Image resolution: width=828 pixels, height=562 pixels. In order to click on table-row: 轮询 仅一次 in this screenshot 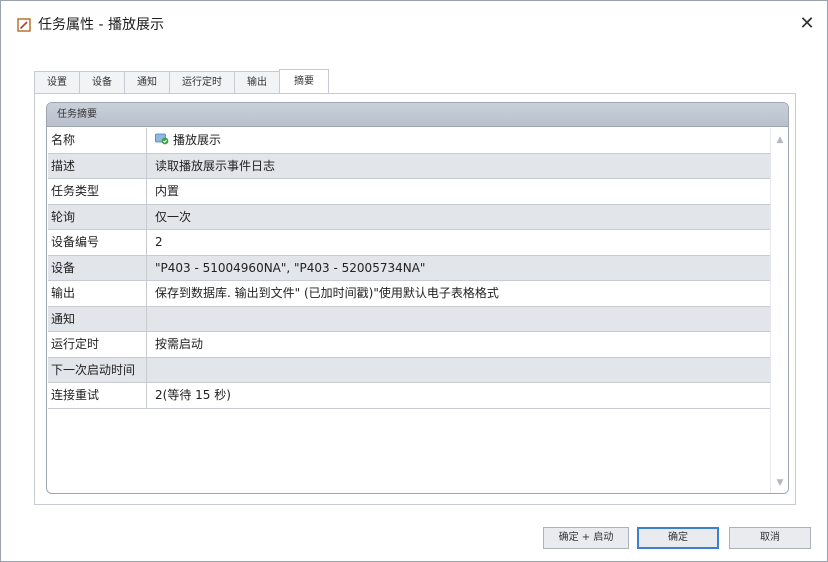, I will do `click(409, 217)`.